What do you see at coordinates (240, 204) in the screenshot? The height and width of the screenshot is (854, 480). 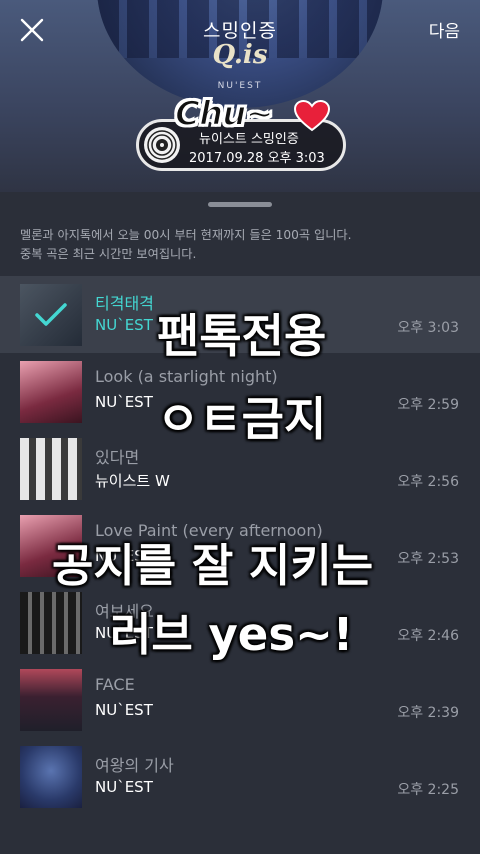 I see `sheet-handle` at bounding box center [240, 204].